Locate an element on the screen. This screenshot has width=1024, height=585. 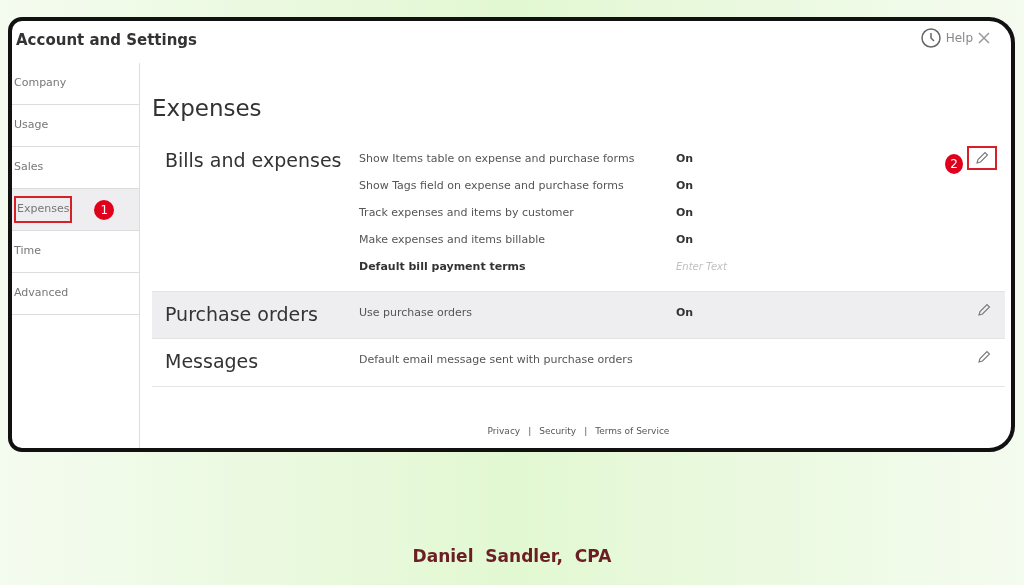
text-field: Enter Text is located at coordinates (736, 266).